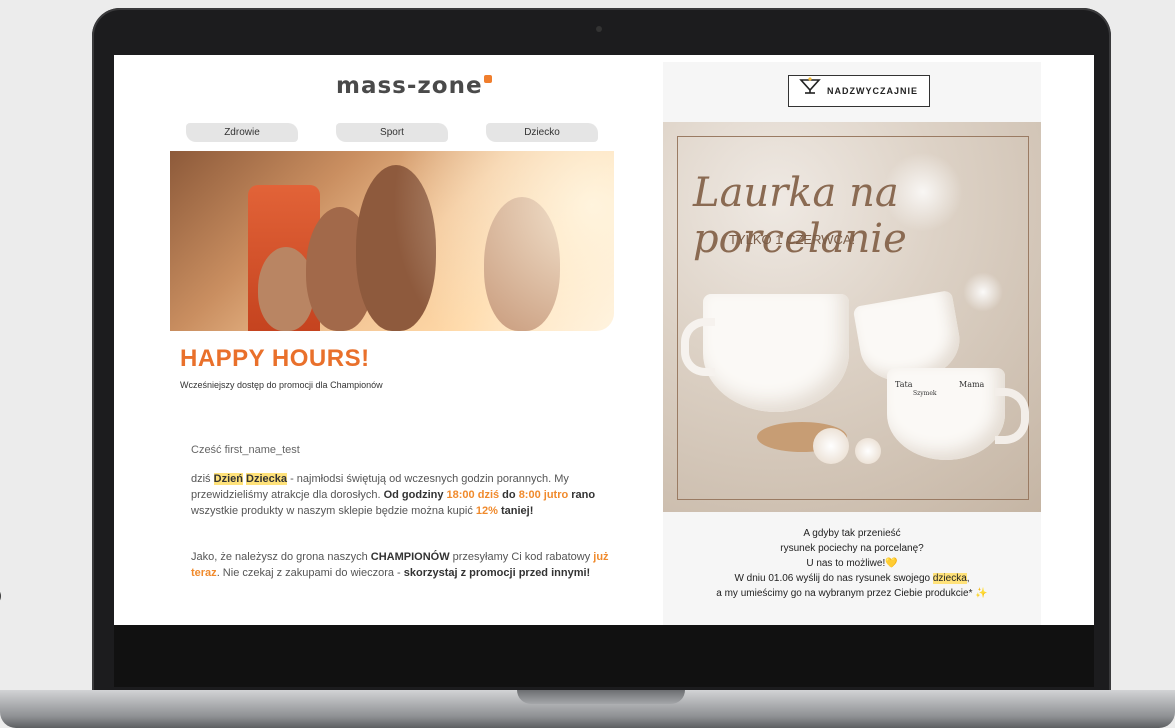 This screenshot has width=1175, height=728. What do you see at coordinates (245, 450) in the screenshot?
I see `greeting: Cześć first_name_test` at bounding box center [245, 450].